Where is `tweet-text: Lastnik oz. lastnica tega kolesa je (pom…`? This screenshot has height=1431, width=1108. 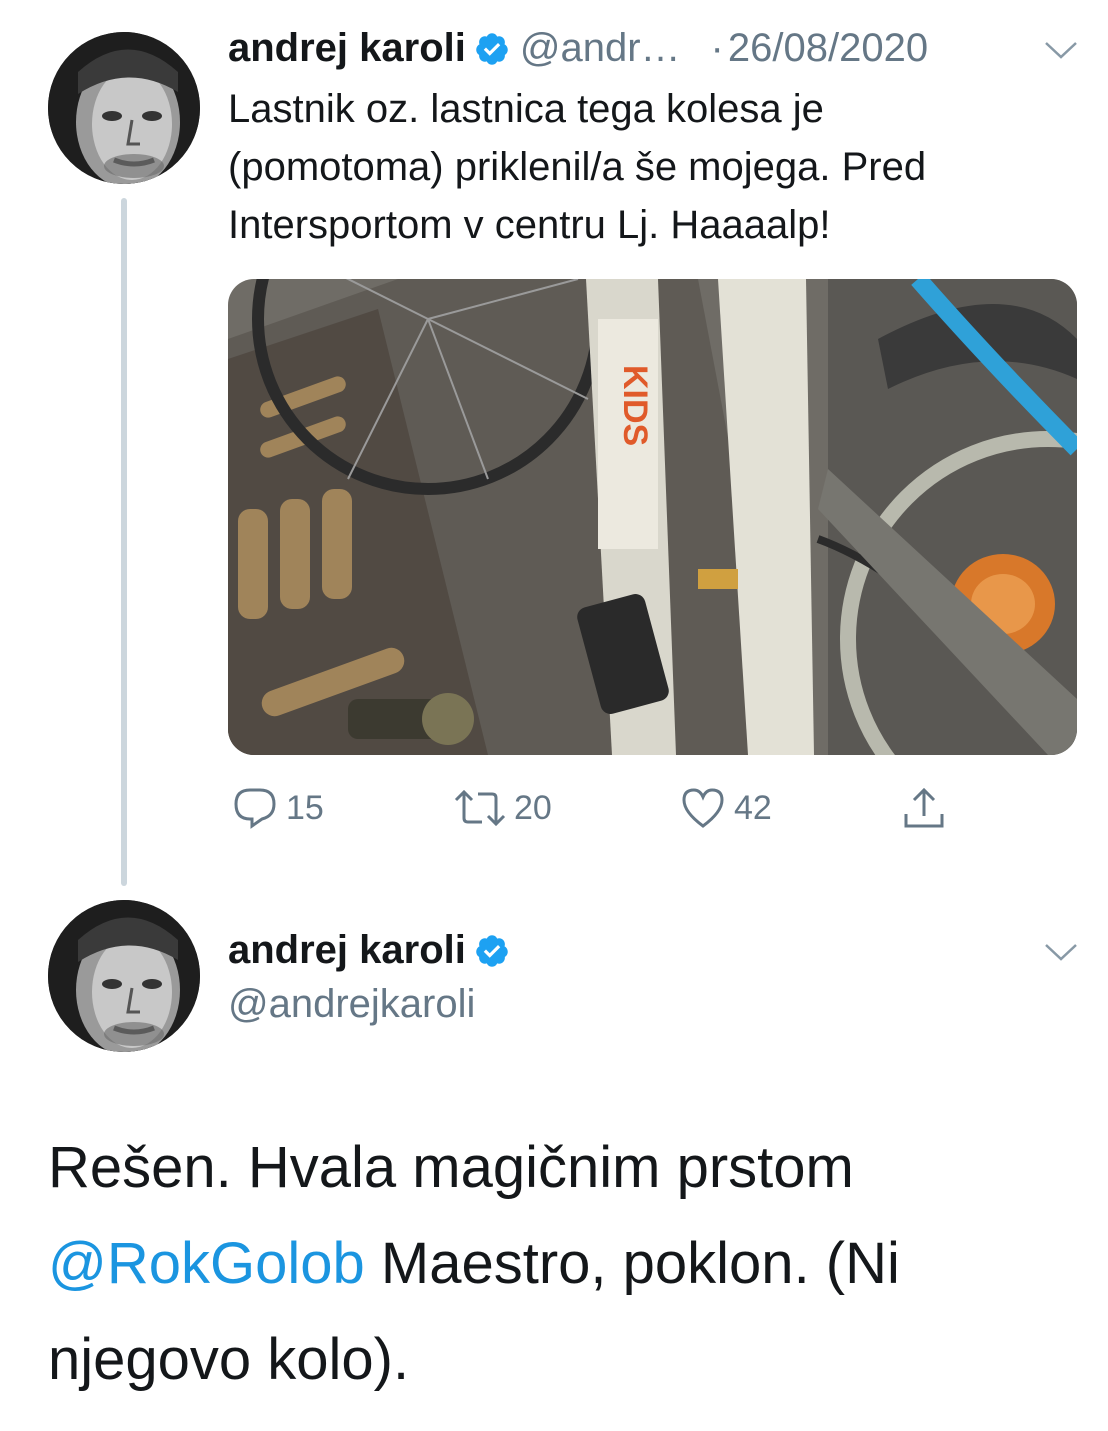 tweet-text: Lastnik oz. lastnica tega kolesa je (pom… is located at coordinates (577, 167).